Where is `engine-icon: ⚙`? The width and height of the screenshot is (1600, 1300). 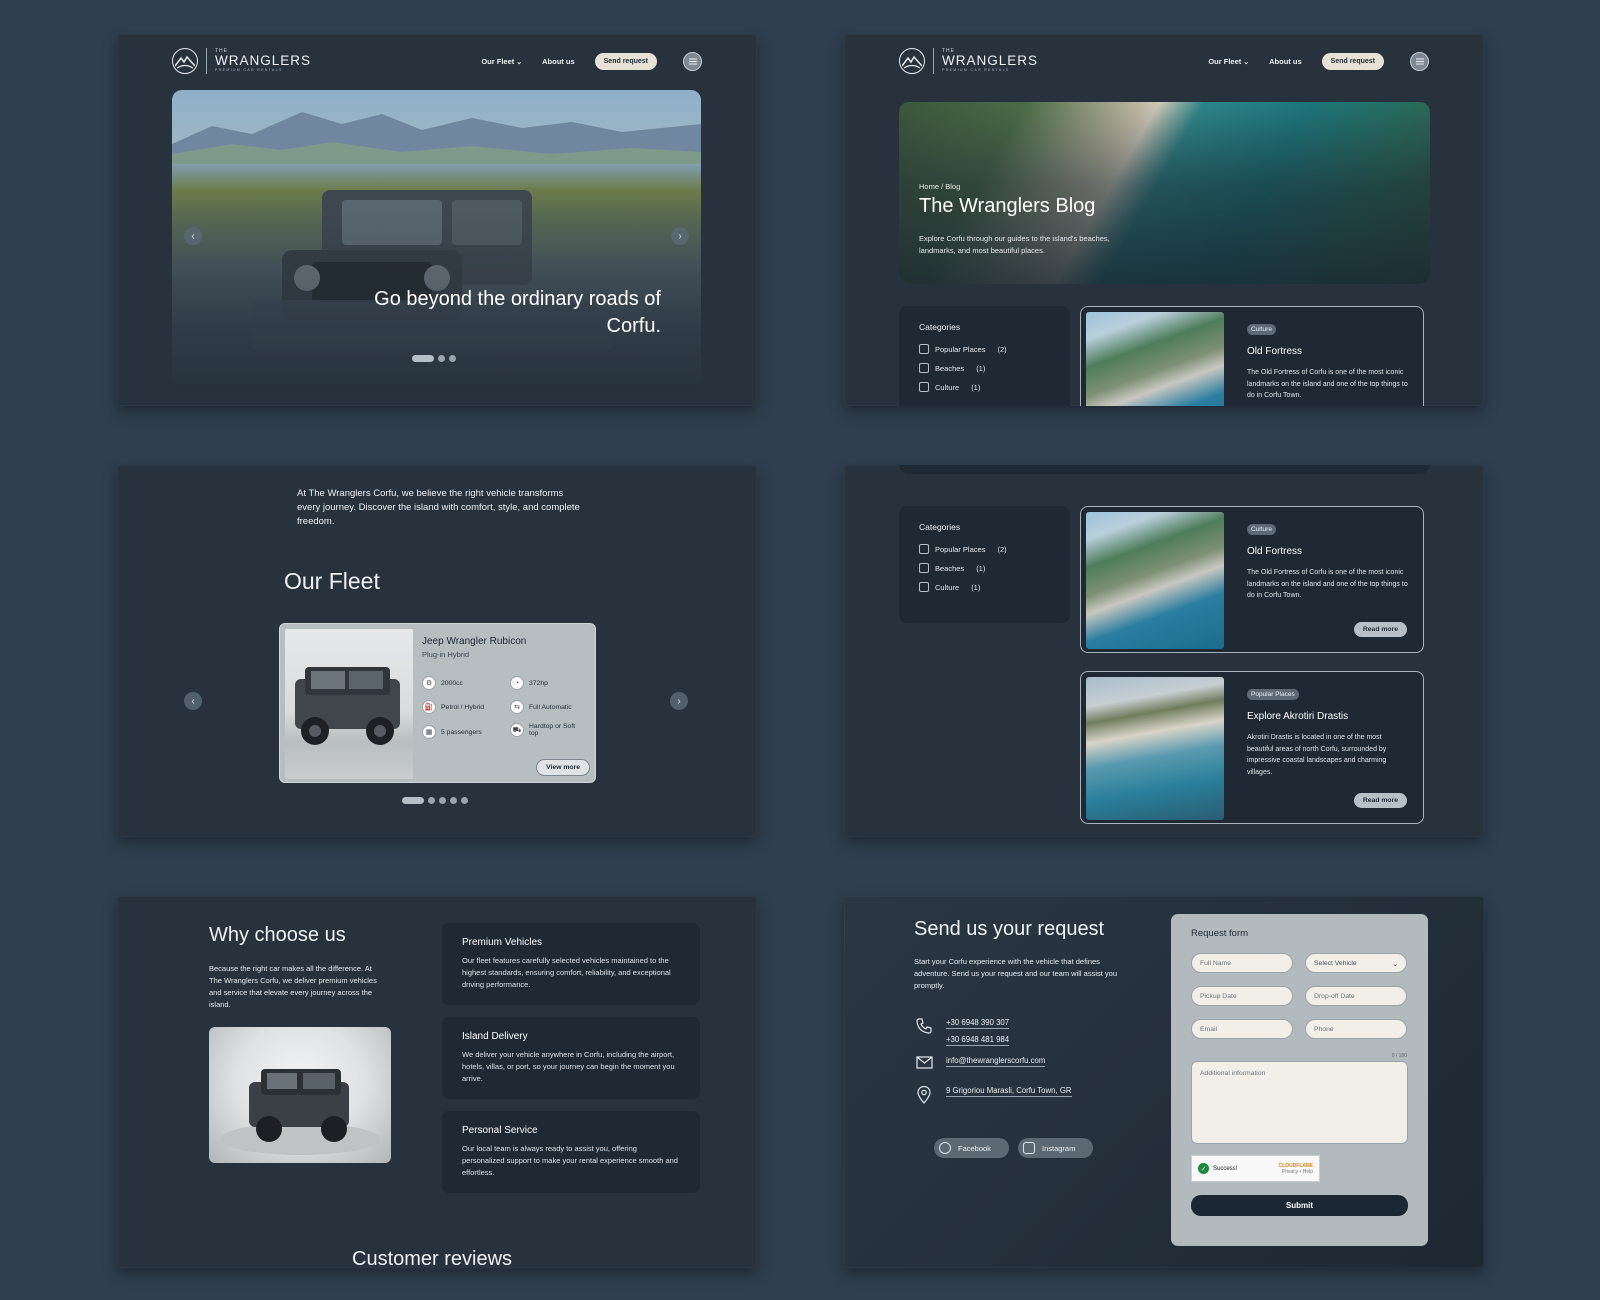 engine-icon: ⚙ is located at coordinates (429, 683).